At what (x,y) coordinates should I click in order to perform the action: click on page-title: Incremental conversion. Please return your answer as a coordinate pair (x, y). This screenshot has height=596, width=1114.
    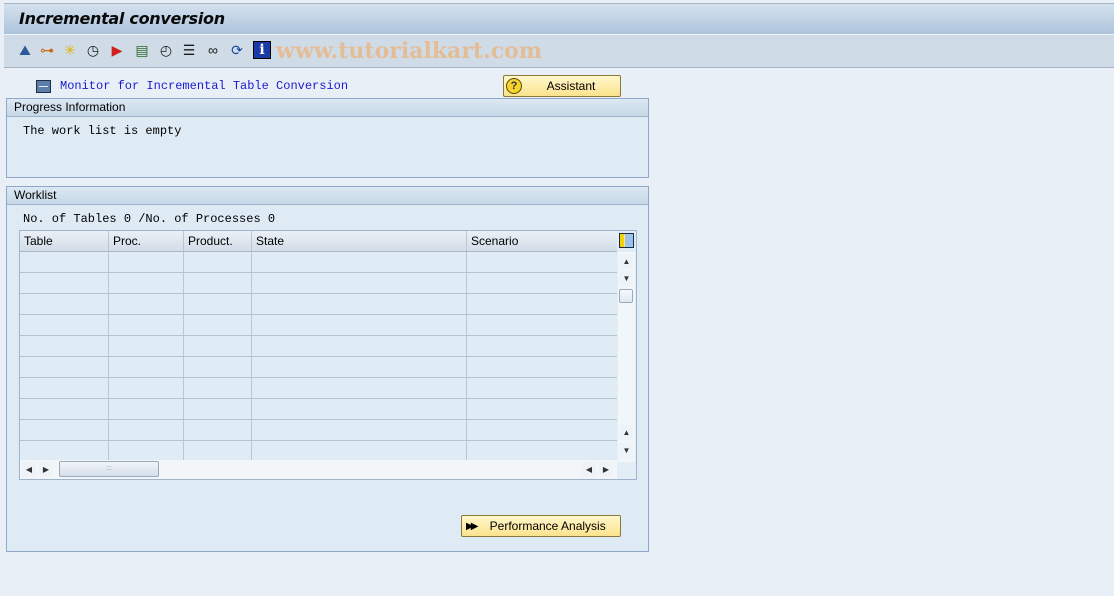
    Looking at the image, I should click on (122, 18).